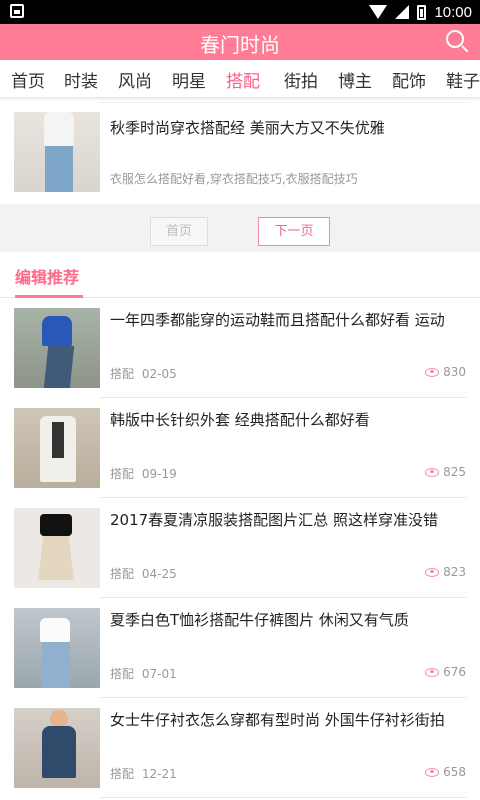  I want to click on section-header: 编辑推荐, so click(240, 275).